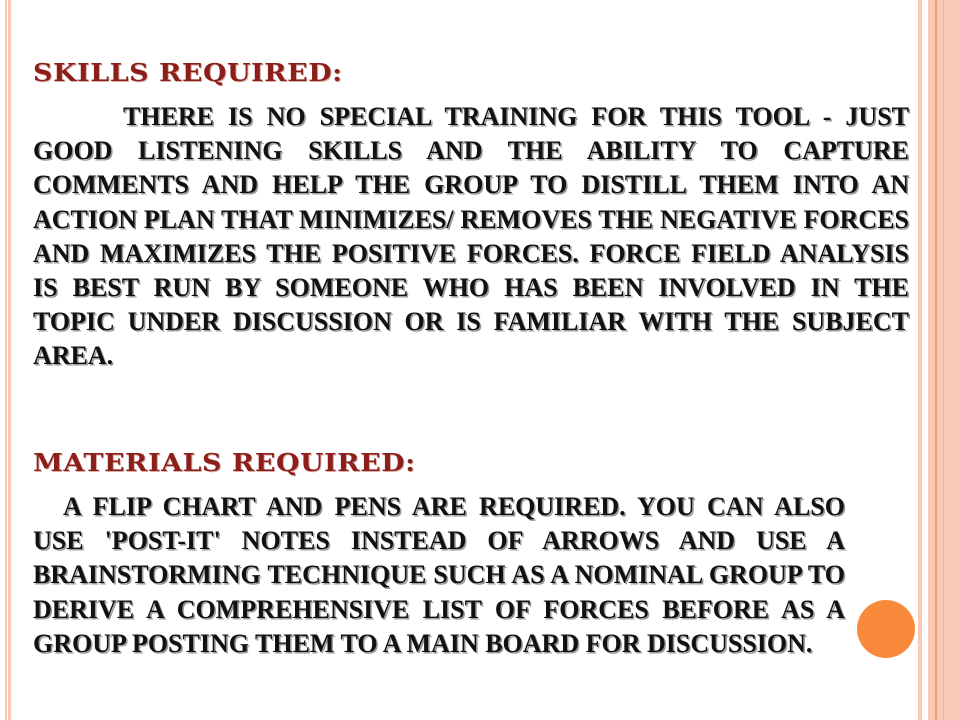 The width and height of the screenshot is (960, 720). What do you see at coordinates (886, 629) in the screenshot?
I see `orange-circle-icon` at bounding box center [886, 629].